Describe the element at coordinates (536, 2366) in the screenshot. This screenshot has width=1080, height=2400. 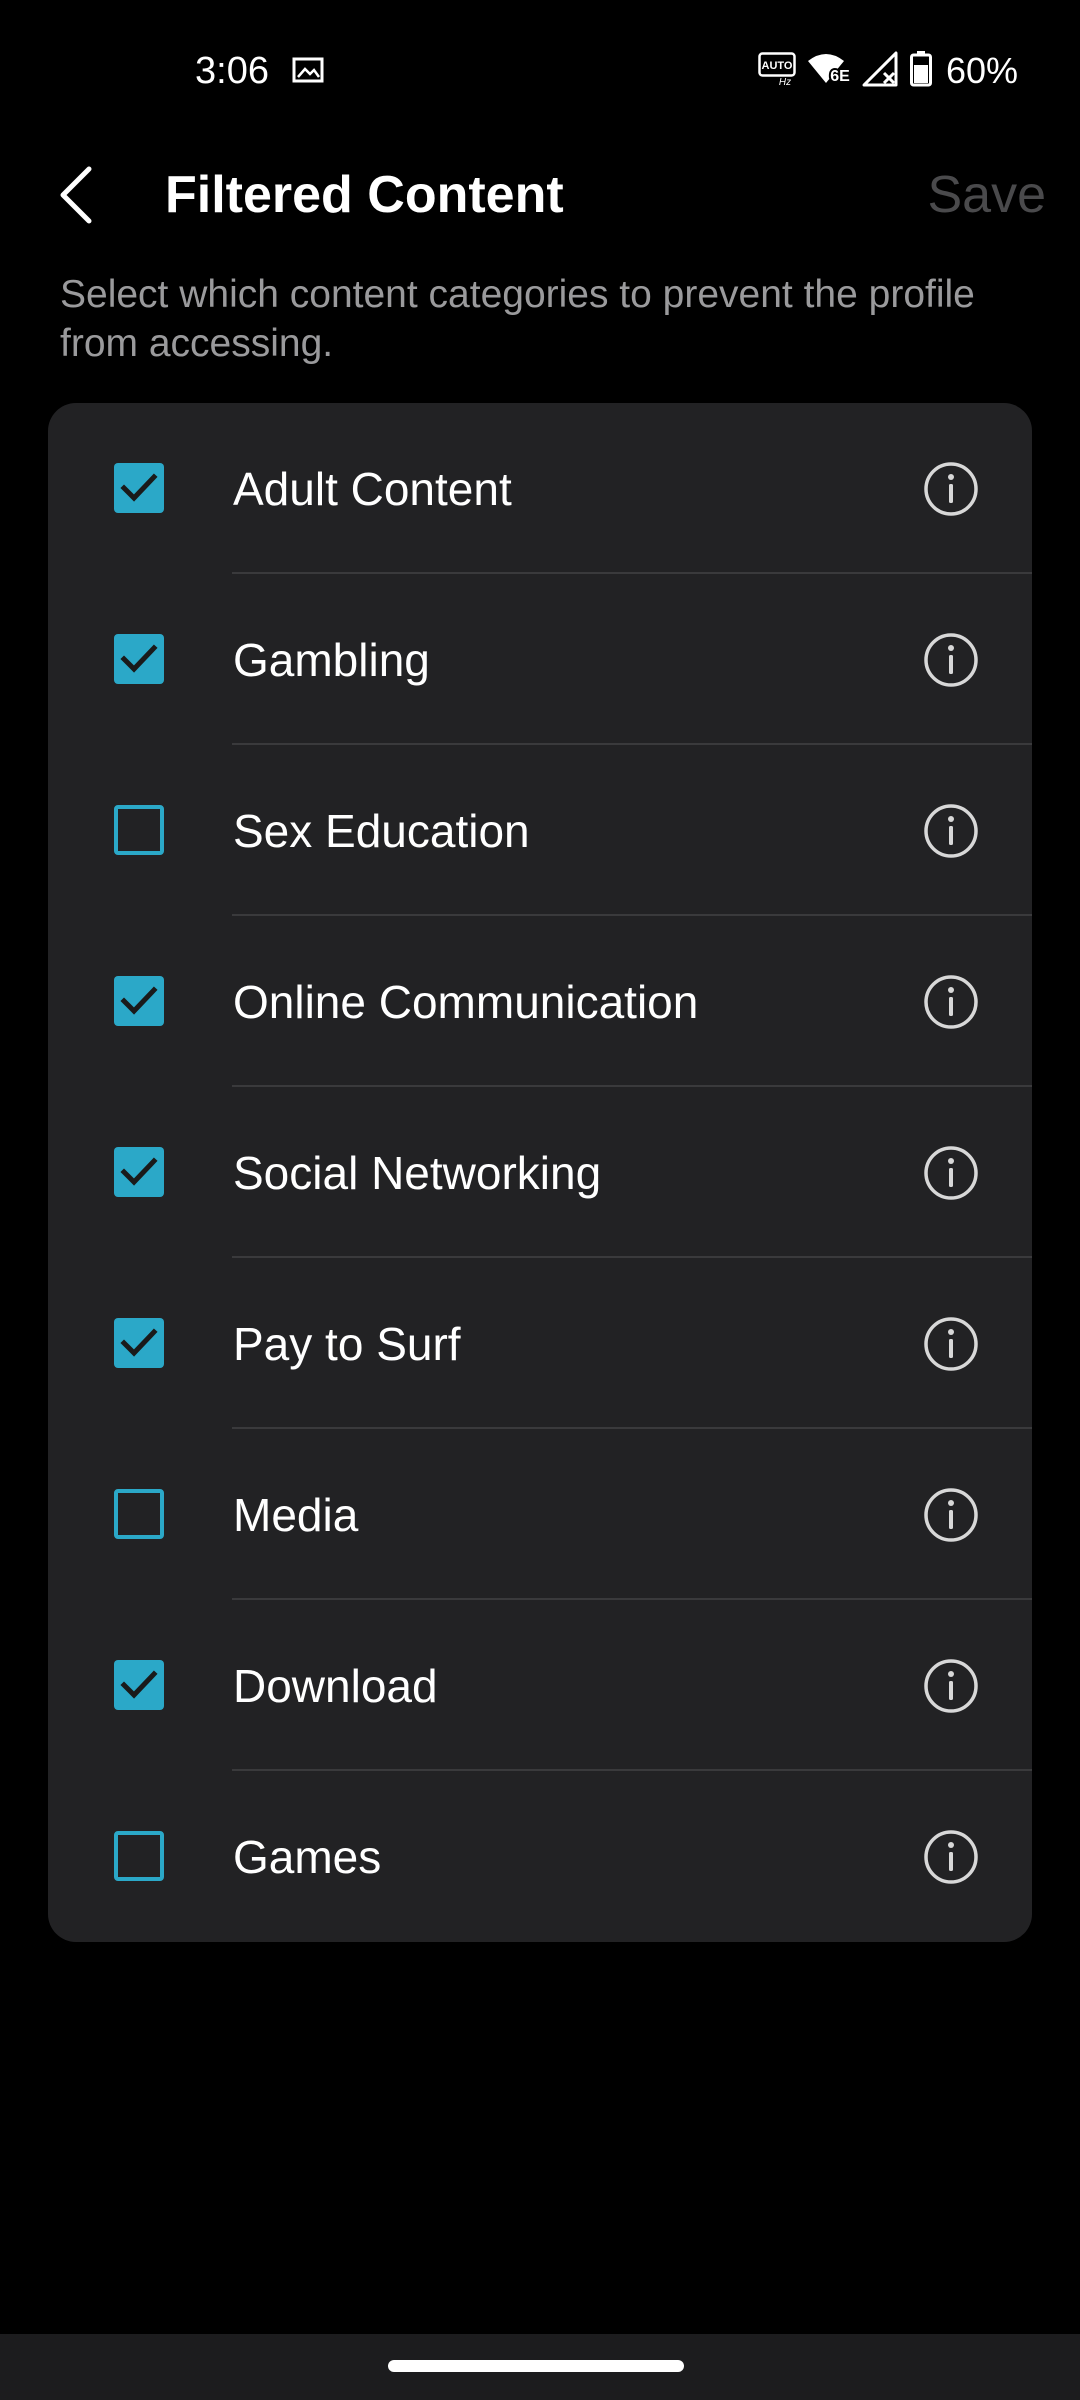
I see `home-indicator` at that location.